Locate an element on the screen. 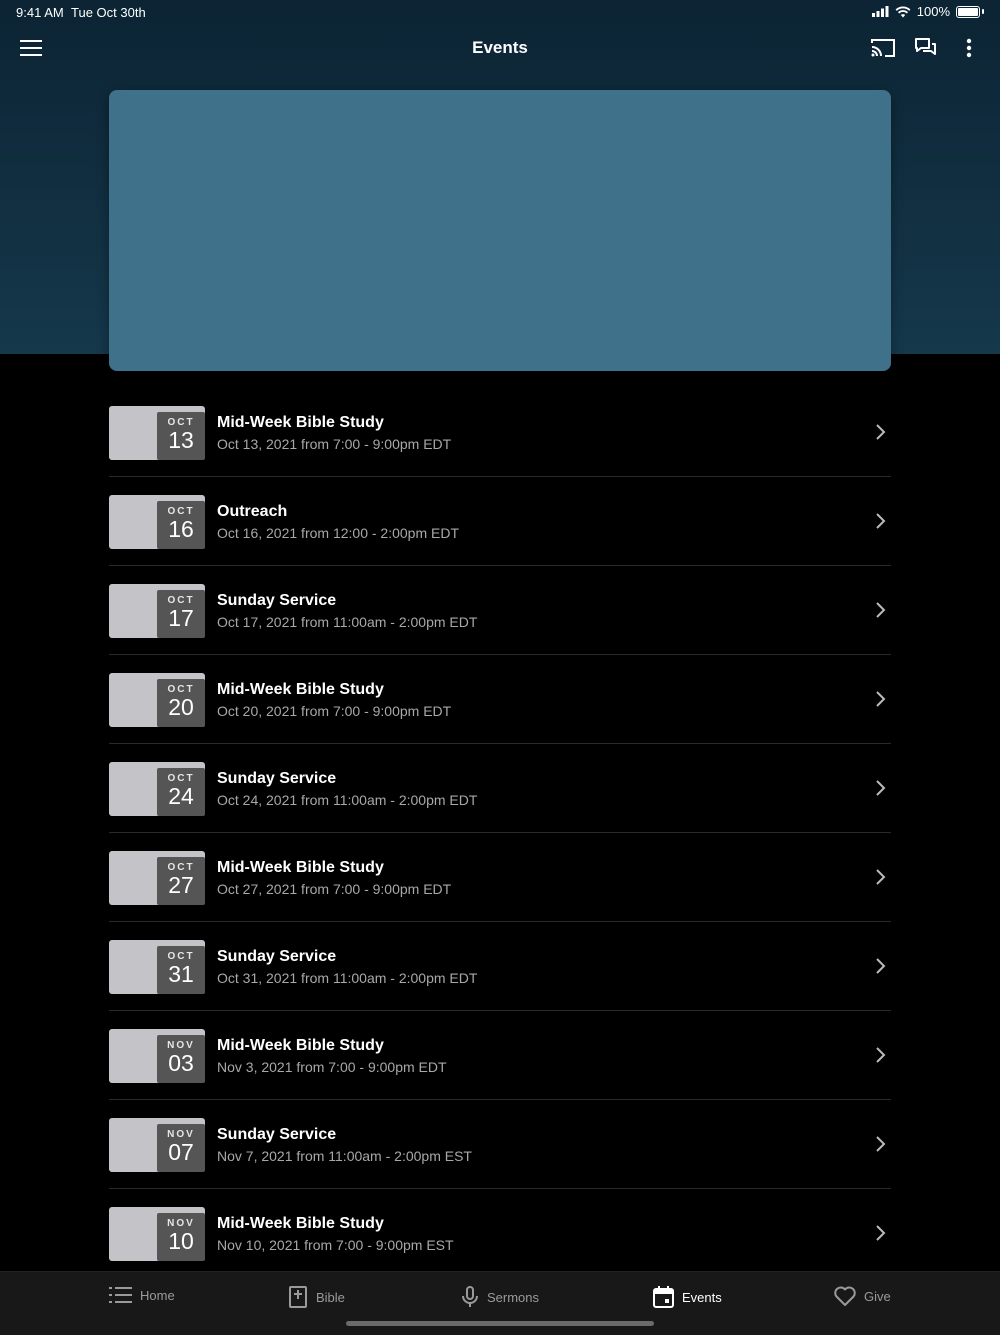 The height and width of the screenshot is (1335, 1000). heart-icon is located at coordinates (845, 1296).